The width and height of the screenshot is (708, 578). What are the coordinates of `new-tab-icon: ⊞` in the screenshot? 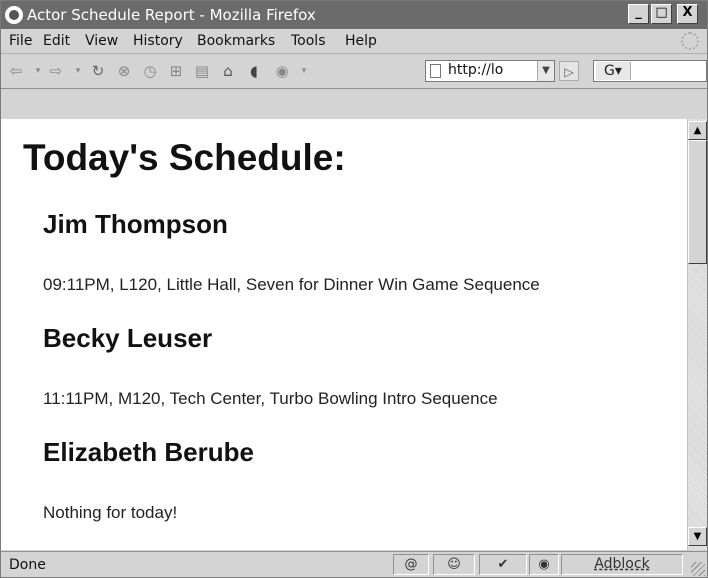 It's located at (176, 71).